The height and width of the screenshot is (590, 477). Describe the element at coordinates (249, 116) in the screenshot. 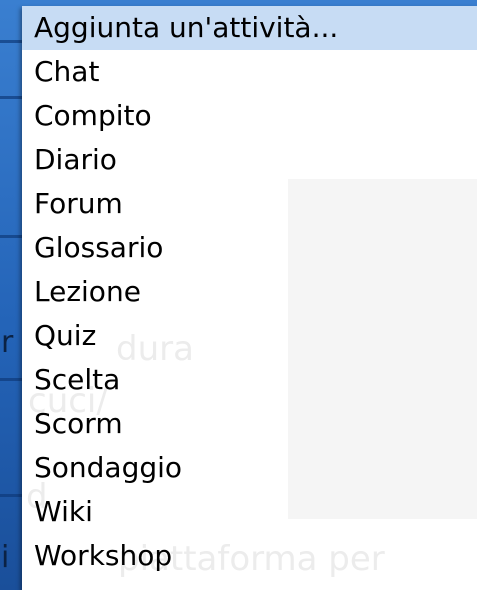

I see `menu-item-assignment: Compito` at that location.